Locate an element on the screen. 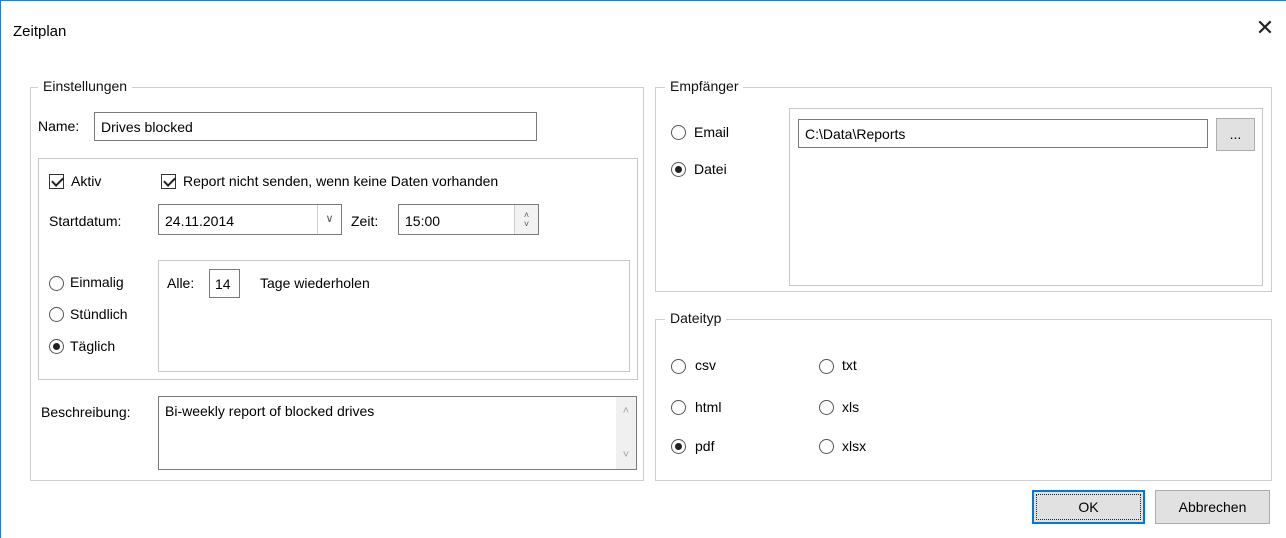  pdf-label: pdf is located at coordinates (705, 446).